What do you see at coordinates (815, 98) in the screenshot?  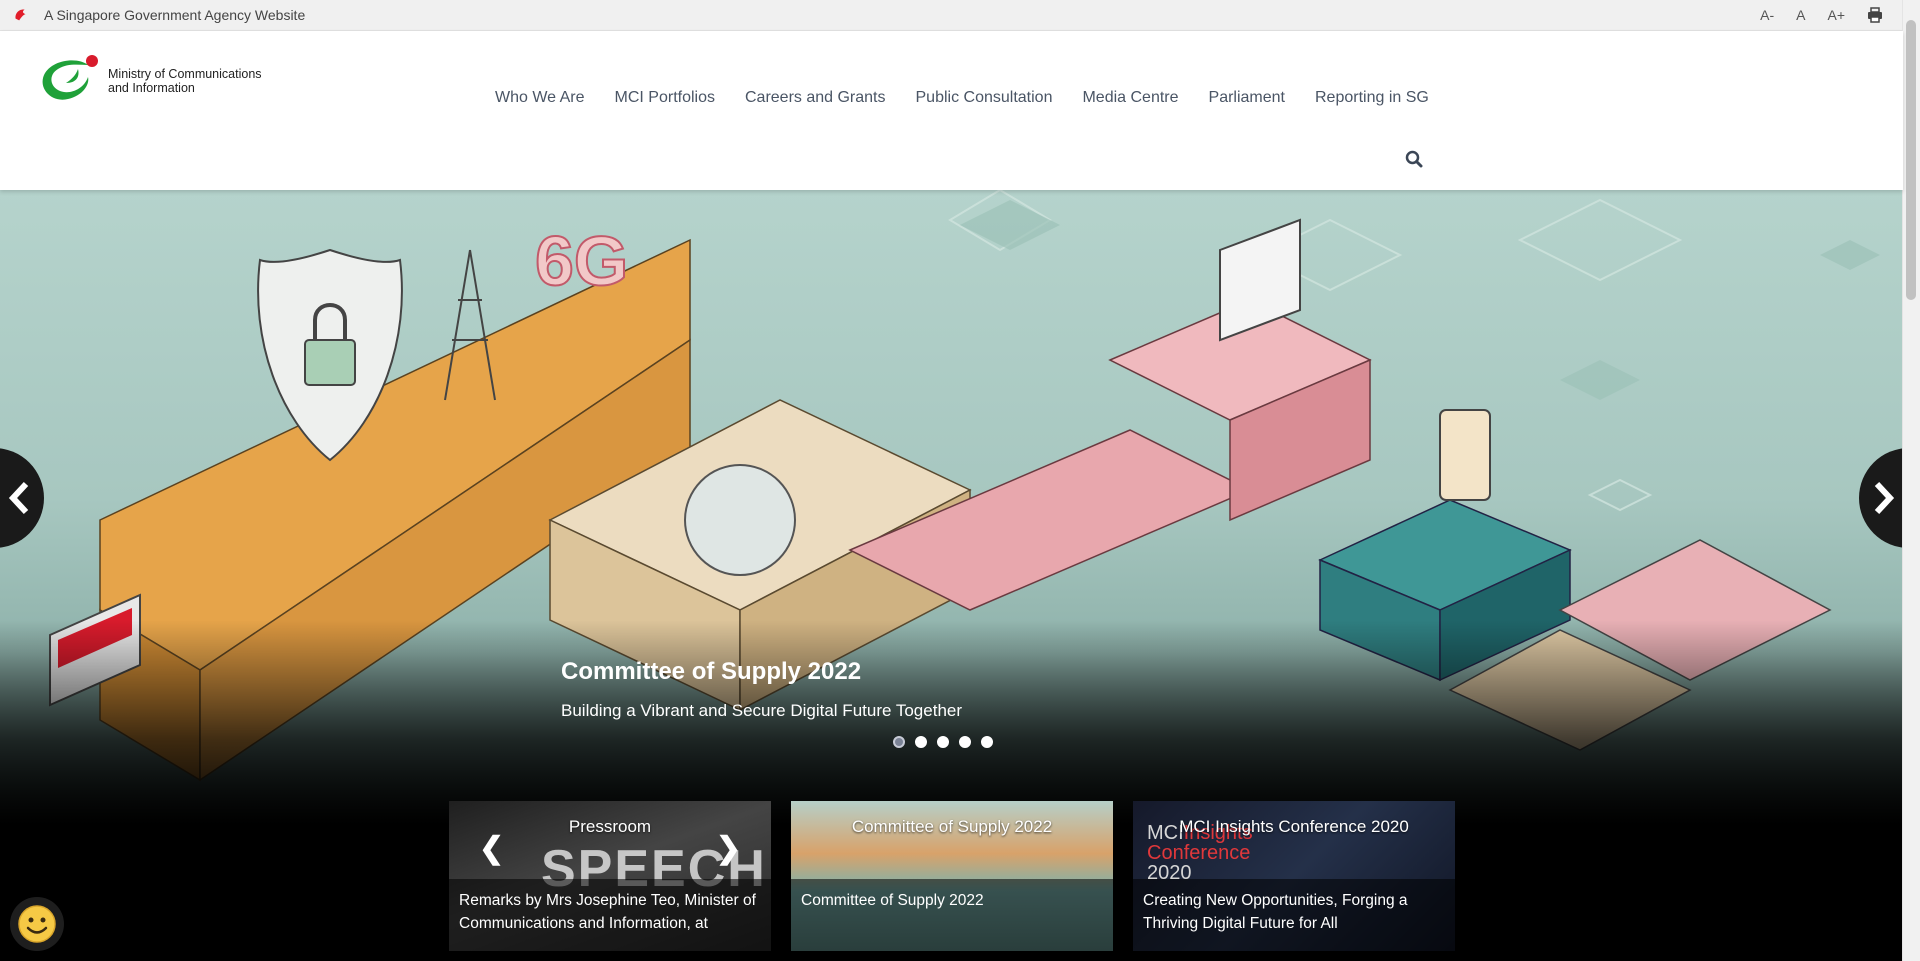 I see `nav-careers-and-grants: Careers and Grants` at bounding box center [815, 98].